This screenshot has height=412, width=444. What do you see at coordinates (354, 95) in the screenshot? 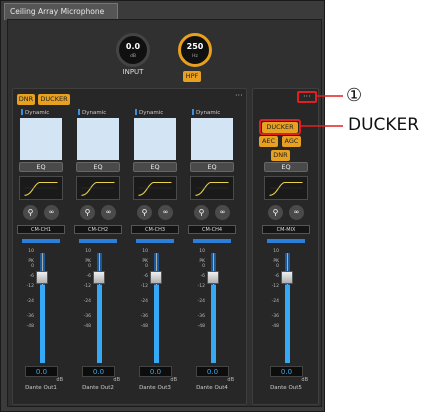
I see `annotation-number: ①` at bounding box center [354, 95].